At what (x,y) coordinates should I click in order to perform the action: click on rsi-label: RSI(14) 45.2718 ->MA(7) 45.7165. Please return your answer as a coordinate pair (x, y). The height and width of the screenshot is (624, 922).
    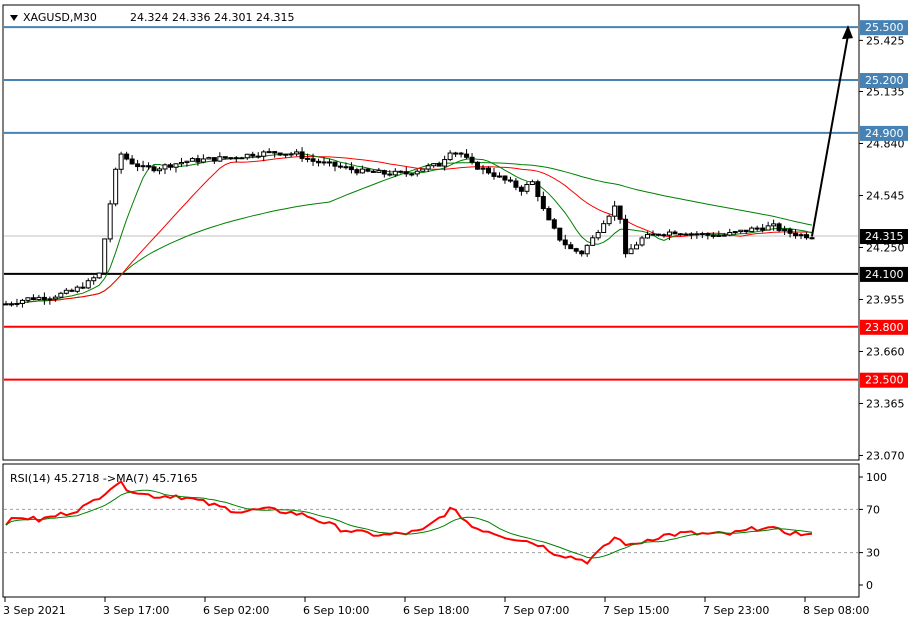
    Looking at the image, I should click on (104, 478).